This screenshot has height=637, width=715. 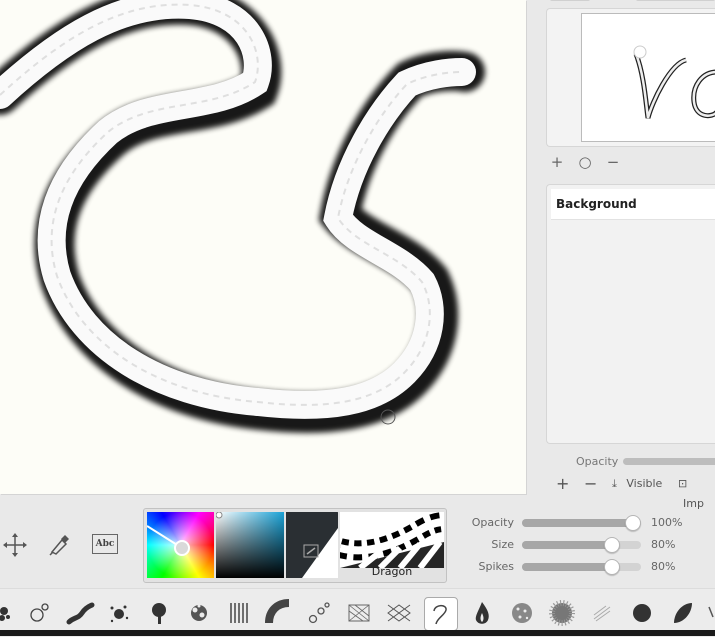 I want to click on size-value: 80%, so click(x=663, y=544).